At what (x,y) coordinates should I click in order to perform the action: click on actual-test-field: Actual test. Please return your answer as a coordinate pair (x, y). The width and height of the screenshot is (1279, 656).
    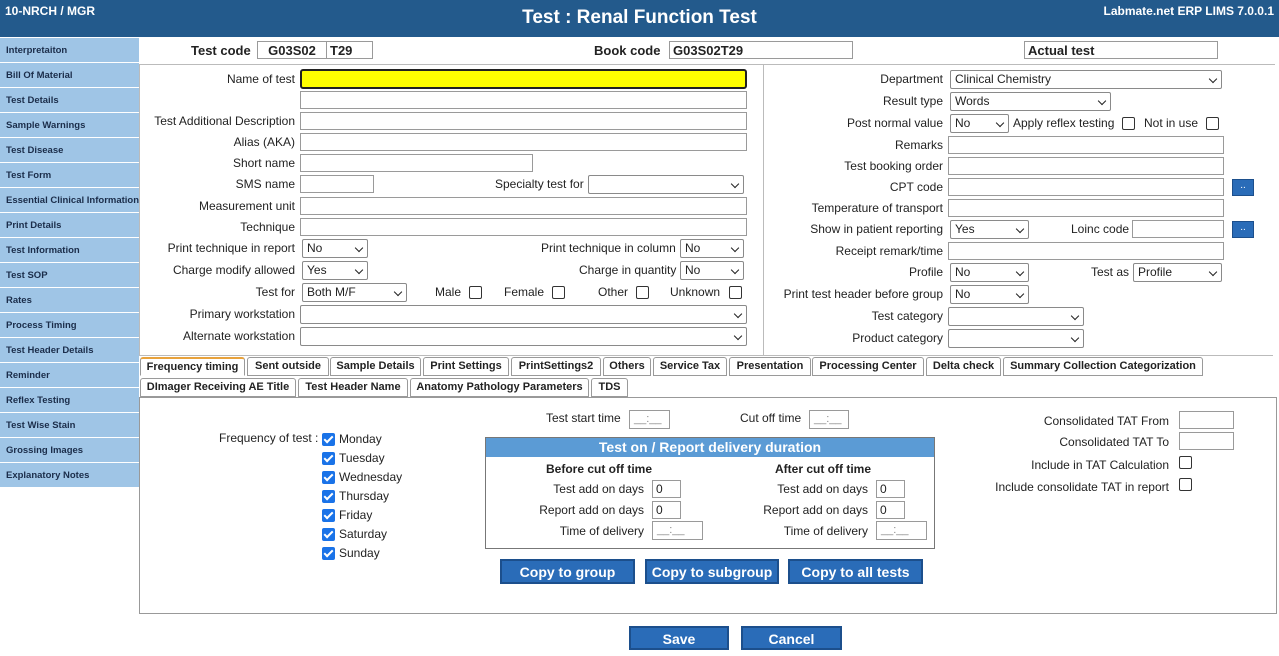
    Looking at the image, I should click on (1121, 50).